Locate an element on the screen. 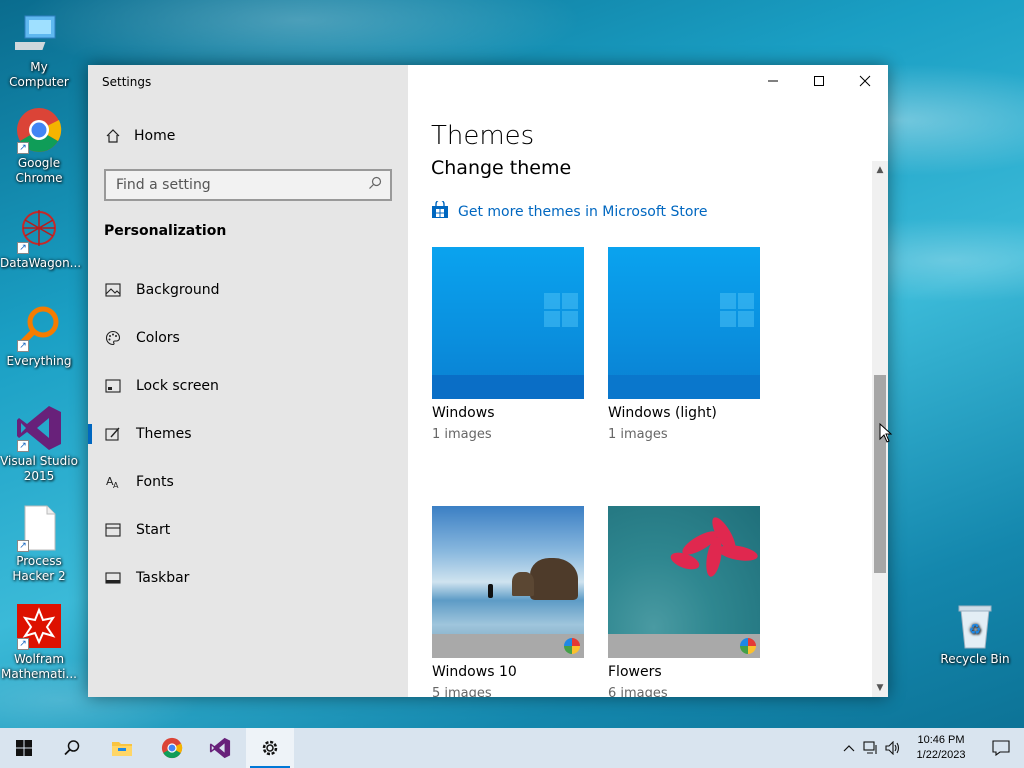  theme-name: Flowers is located at coordinates (635, 672).